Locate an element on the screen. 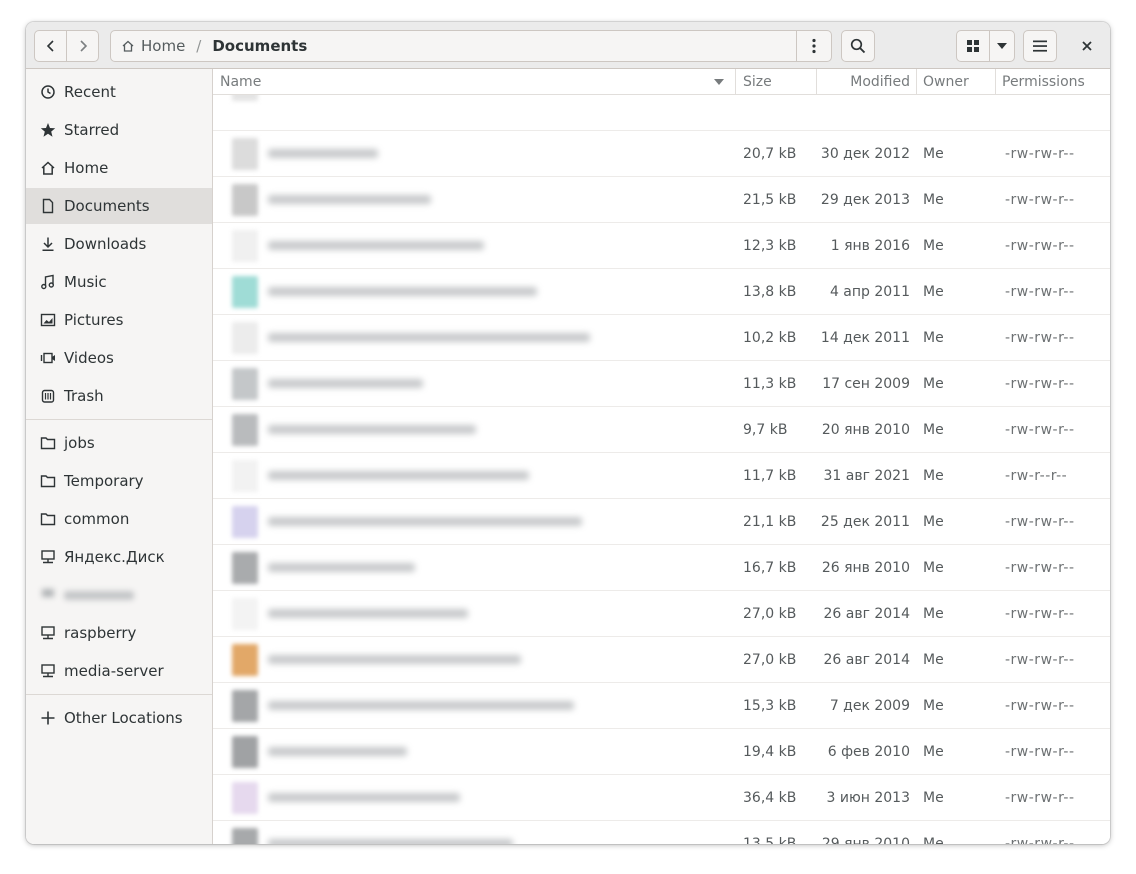  home-icon is located at coordinates (48, 168).